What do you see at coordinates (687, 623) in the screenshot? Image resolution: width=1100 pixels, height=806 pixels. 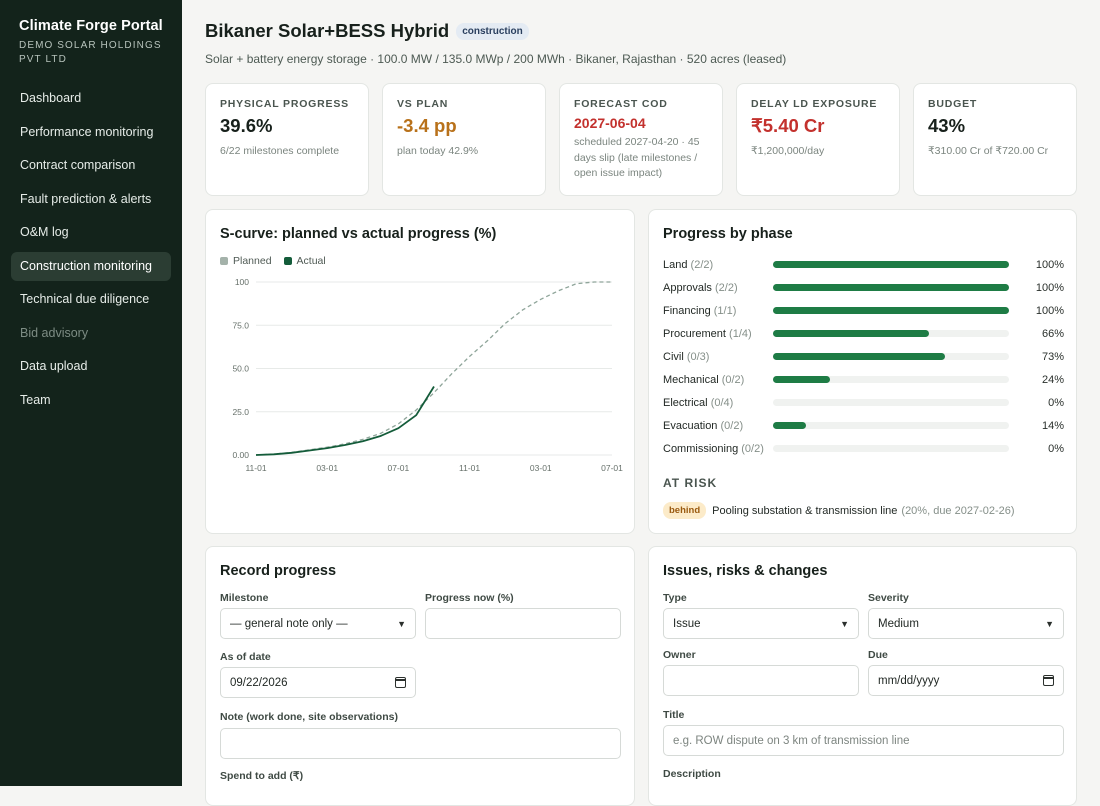 I see `type-value: Issue` at bounding box center [687, 623].